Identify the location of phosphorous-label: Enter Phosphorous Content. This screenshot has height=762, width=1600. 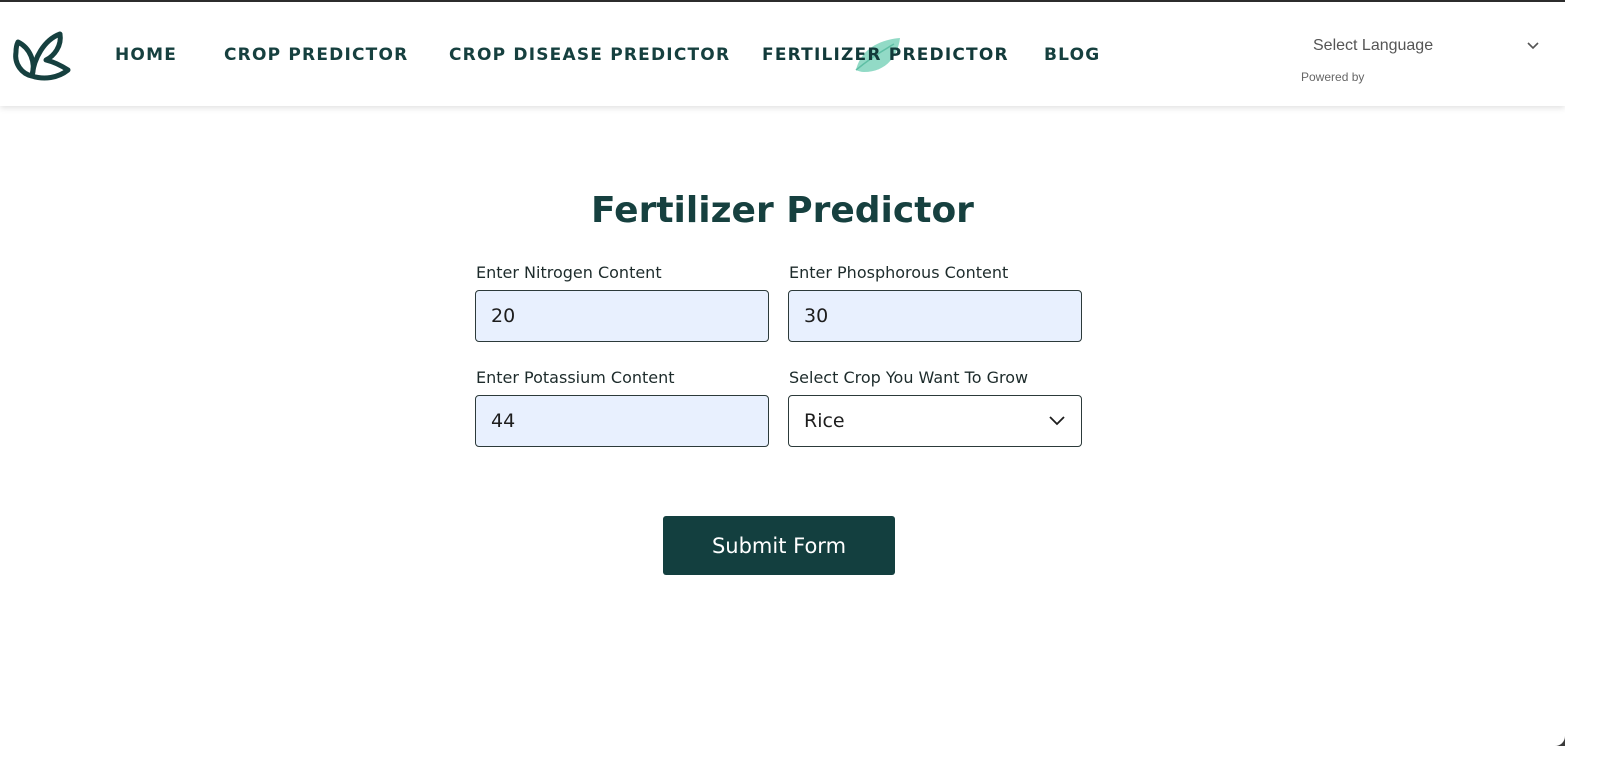
(899, 272).